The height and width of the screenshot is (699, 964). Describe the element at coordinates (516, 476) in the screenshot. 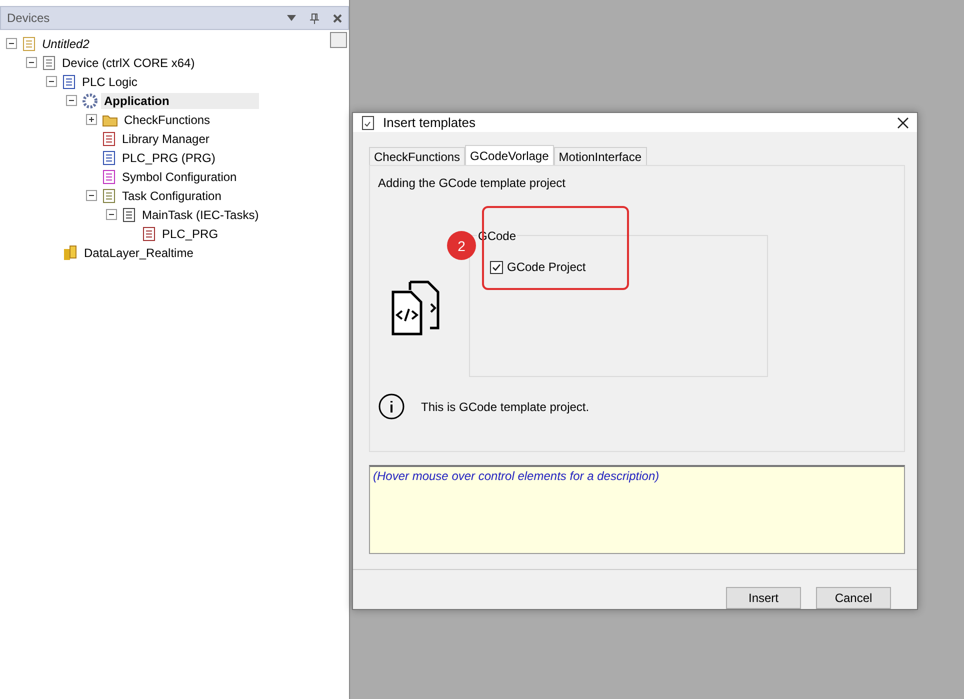

I see `description-text: (Hover mouse over control elements for a description)` at that location.